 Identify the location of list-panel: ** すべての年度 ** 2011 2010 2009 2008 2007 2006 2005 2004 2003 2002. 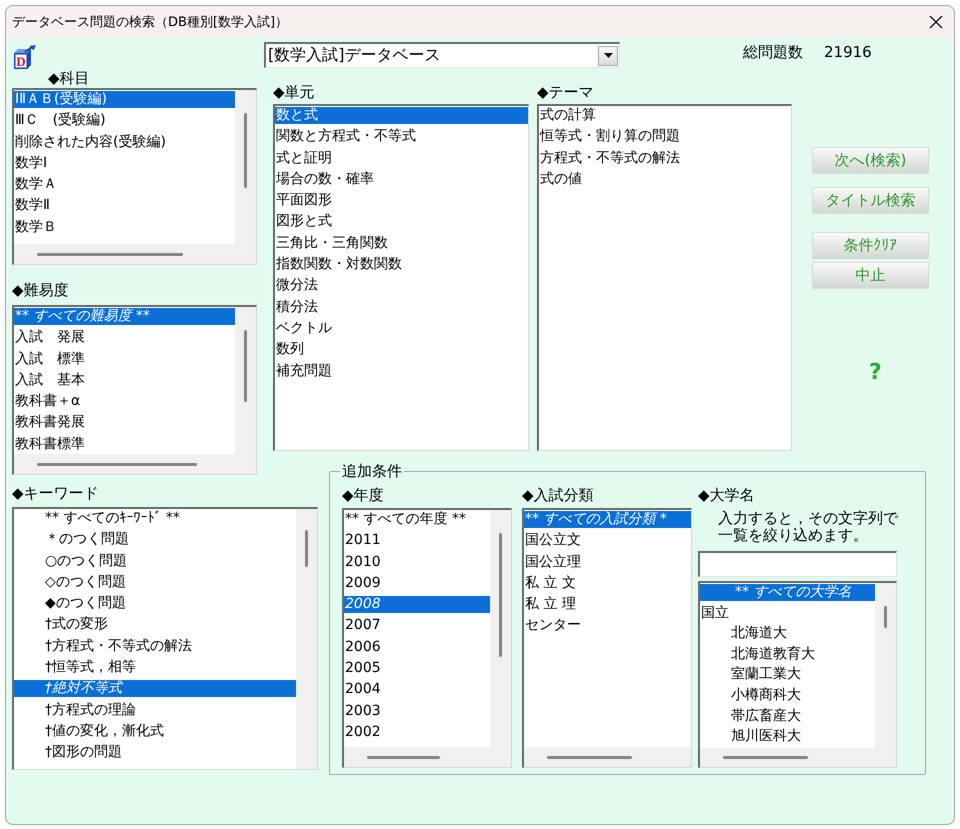
(427, 638).